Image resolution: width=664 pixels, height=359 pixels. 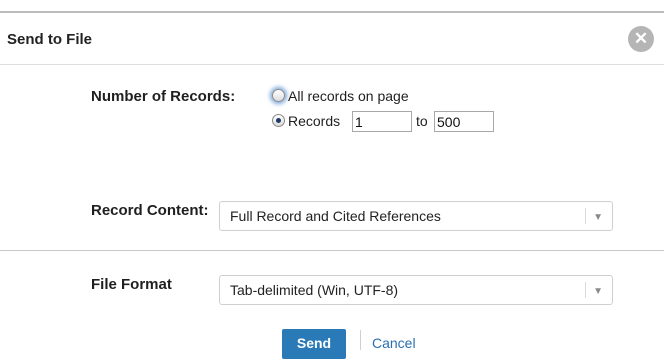 I want to click on header-divider, so click(x=332, y=64).